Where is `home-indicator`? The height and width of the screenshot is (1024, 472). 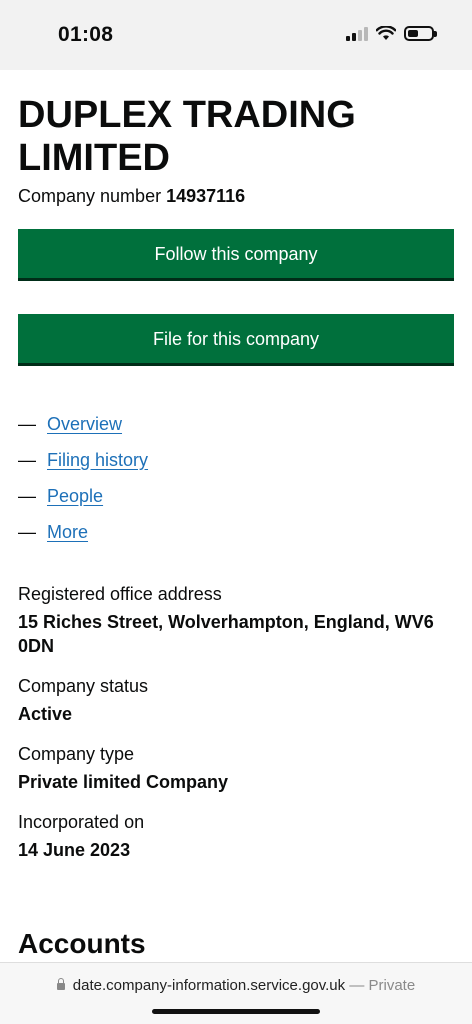
home-indicator is located at coordinates (236, 1011).